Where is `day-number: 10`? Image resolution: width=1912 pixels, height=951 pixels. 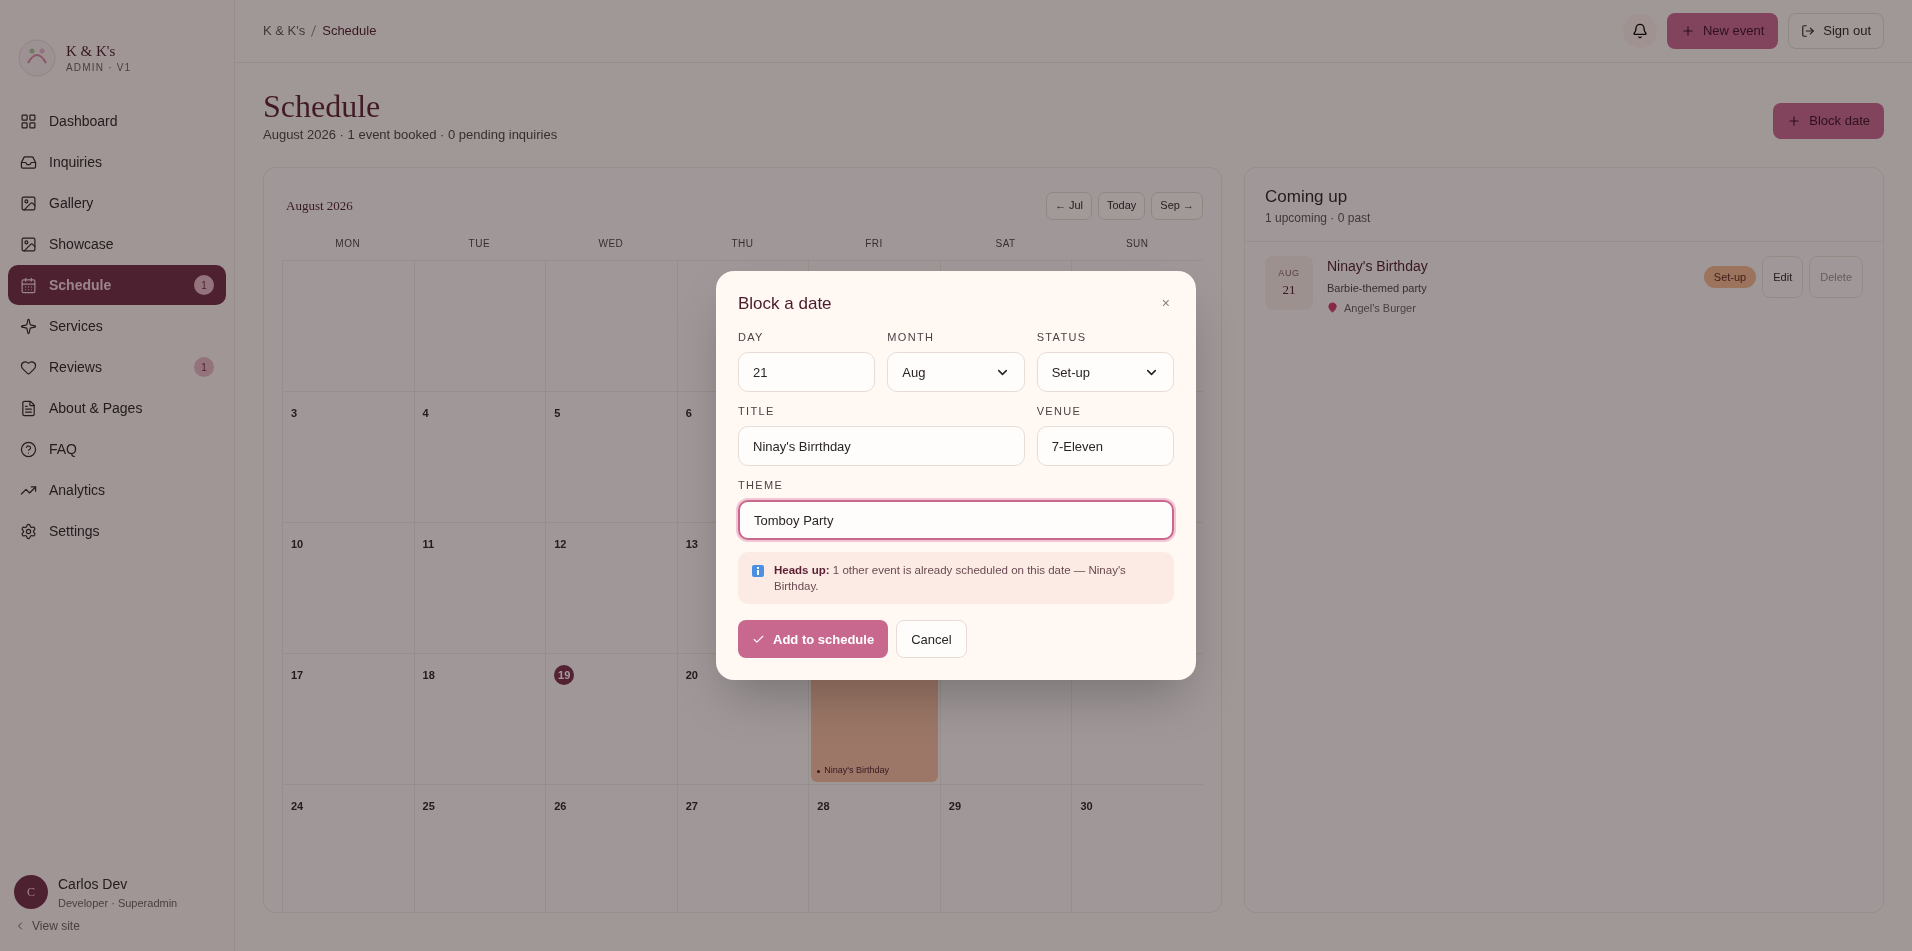
day-number: 10 is located at coordinates (297, 543).